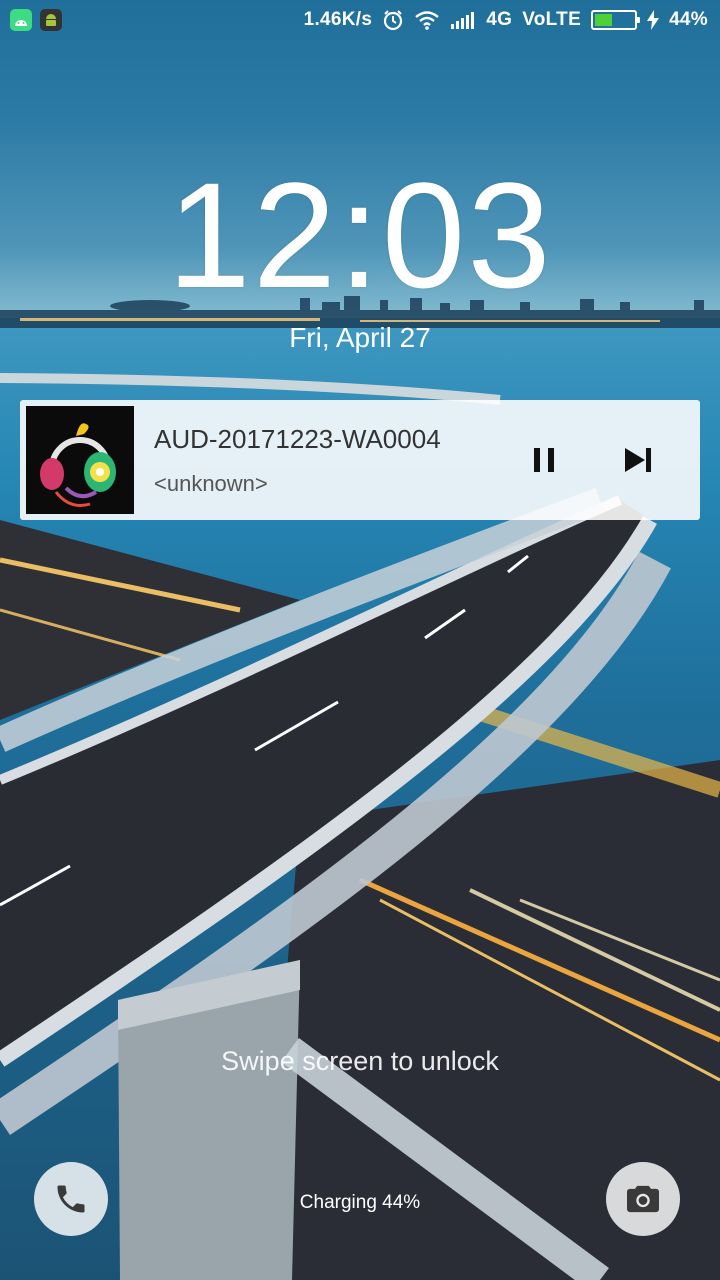 This screenshot has height=1280, width=720. I want to click on battery-icon, so click(616, 20).